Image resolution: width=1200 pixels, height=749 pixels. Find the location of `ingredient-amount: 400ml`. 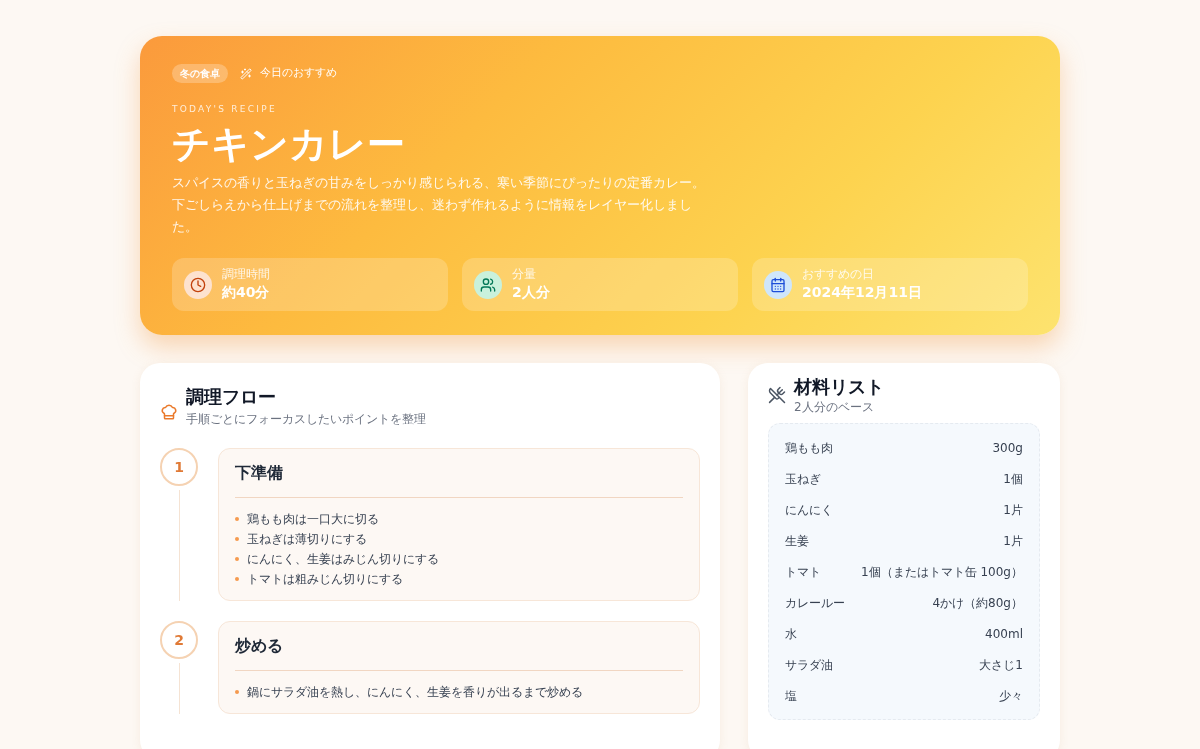

ingredient-amount: 400ml is located at coordinates (1004, 634).